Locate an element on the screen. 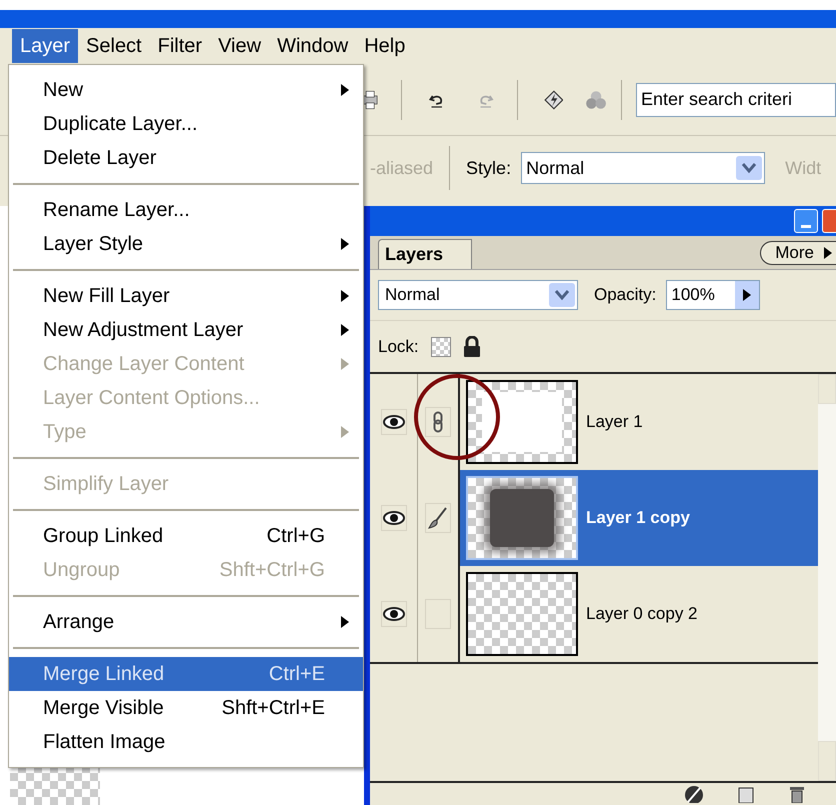  menu-item: Merge Linked Ctrl+E is located at coordinates (186, 674).